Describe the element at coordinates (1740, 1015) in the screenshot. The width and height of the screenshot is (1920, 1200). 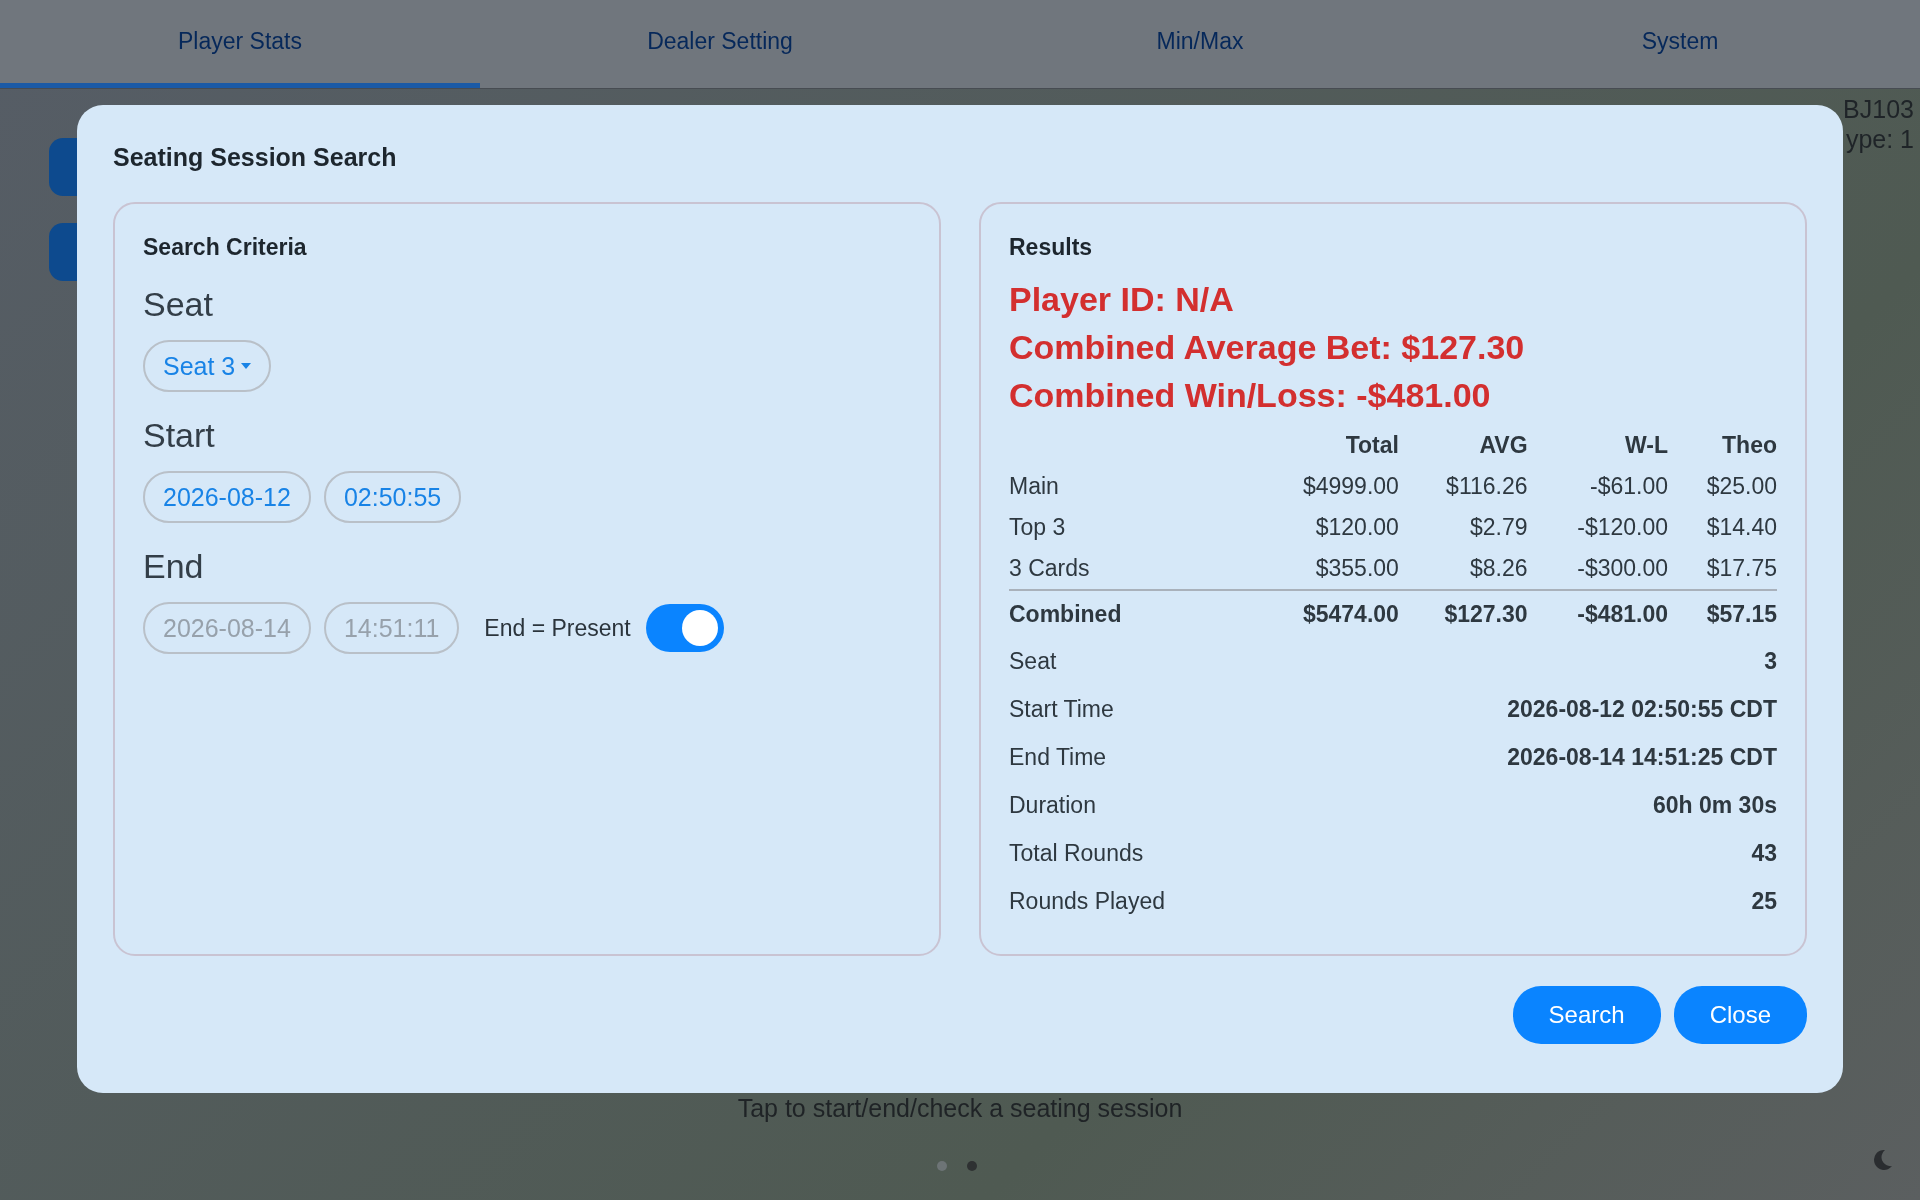
I see `dialog-button: Close` at that location.